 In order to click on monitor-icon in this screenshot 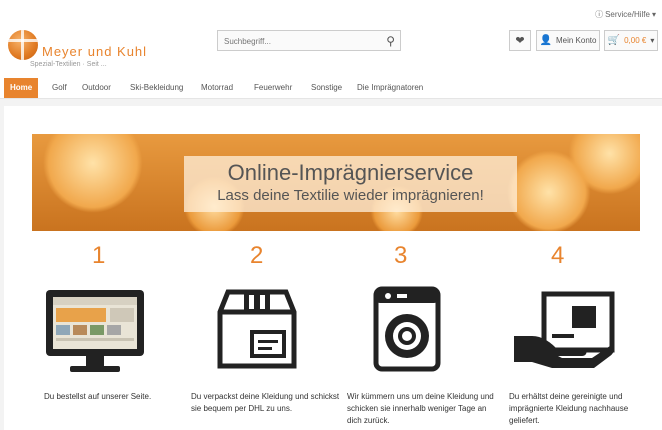, I will do `click(95, 331)`.